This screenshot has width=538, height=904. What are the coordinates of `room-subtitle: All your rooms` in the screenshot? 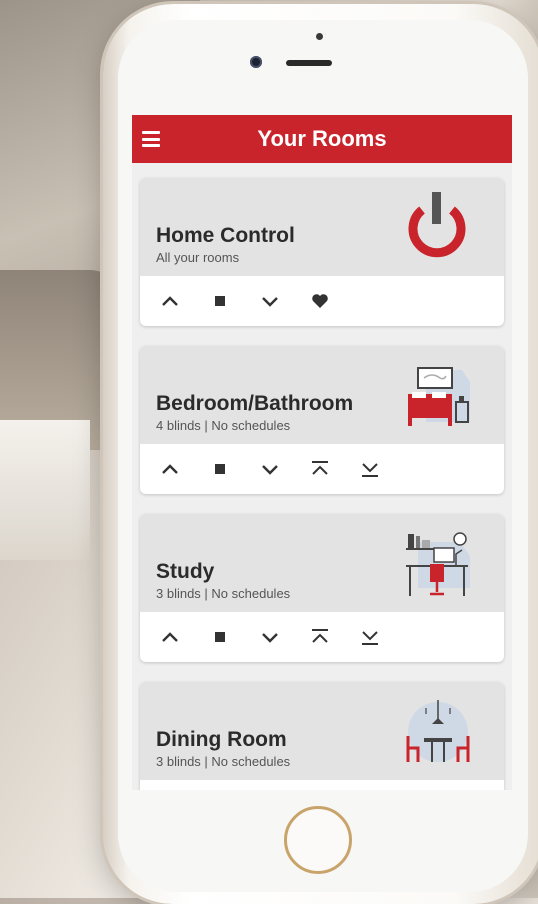 It's located at (198, 257).